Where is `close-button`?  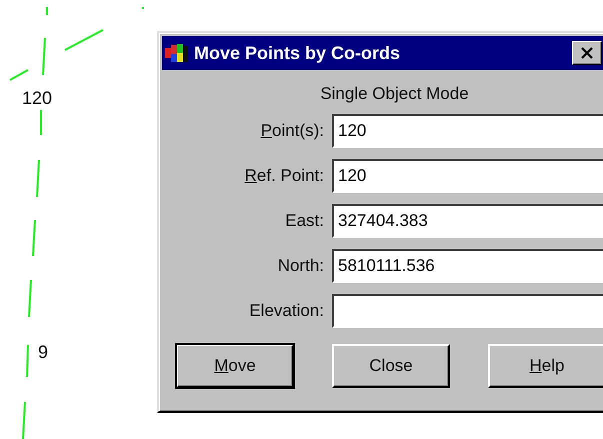 close-button is located at coordinates (587, 53).